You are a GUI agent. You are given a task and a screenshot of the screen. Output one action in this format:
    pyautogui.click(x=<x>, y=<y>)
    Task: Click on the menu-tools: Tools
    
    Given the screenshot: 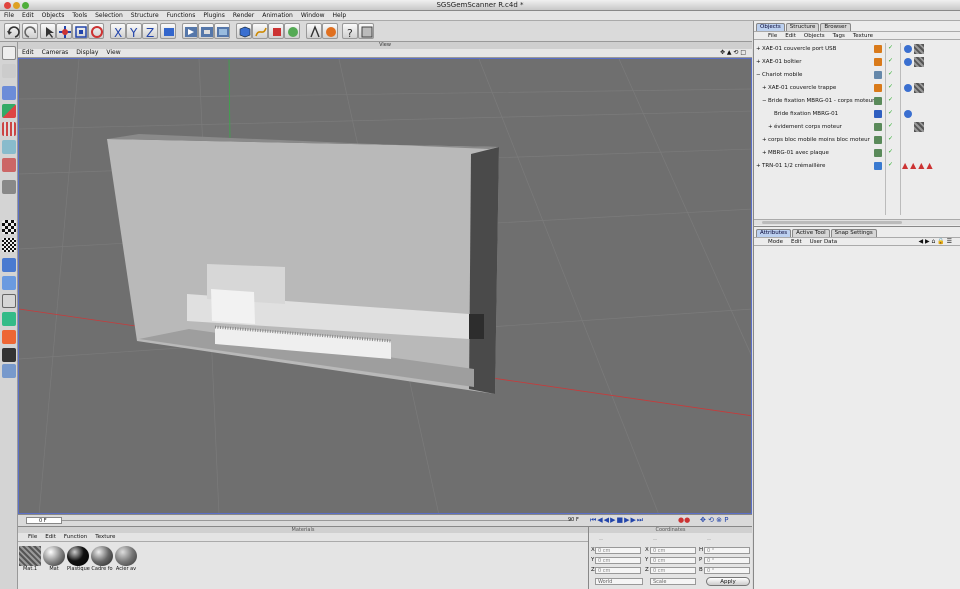 What is the action you would take?
    pyautogui.click(x=79, y=15)
    